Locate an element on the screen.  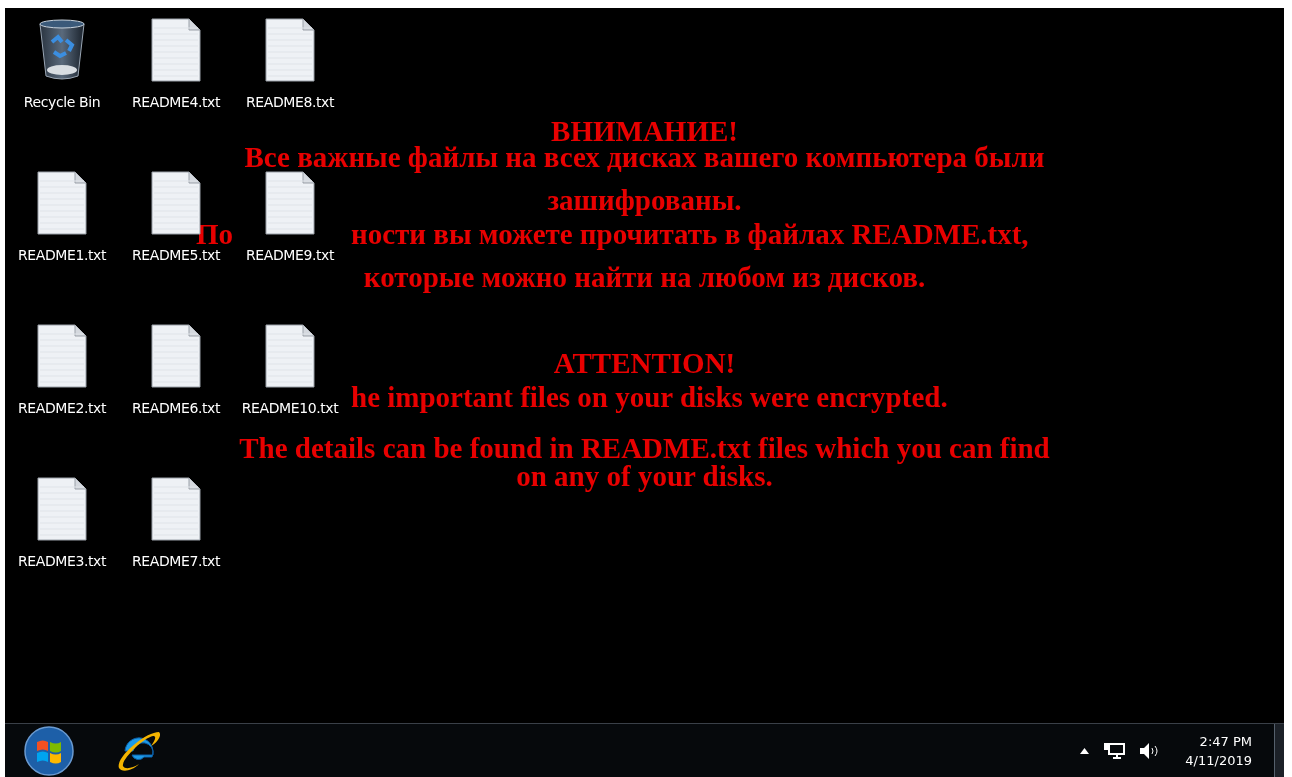
warning-heading: ВНИМАНИЕ! is located at coordinates (644, 131).